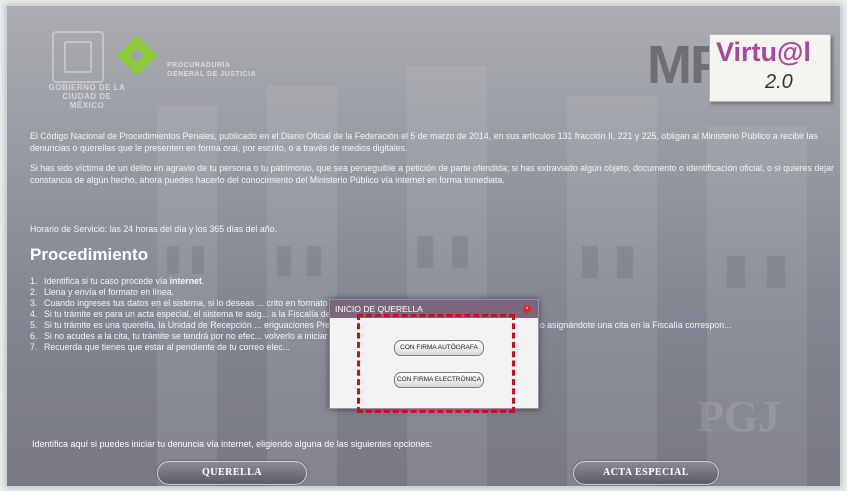 This screenshot has height=491, width=847. I want to click on seal-icon, so click(78, 57).